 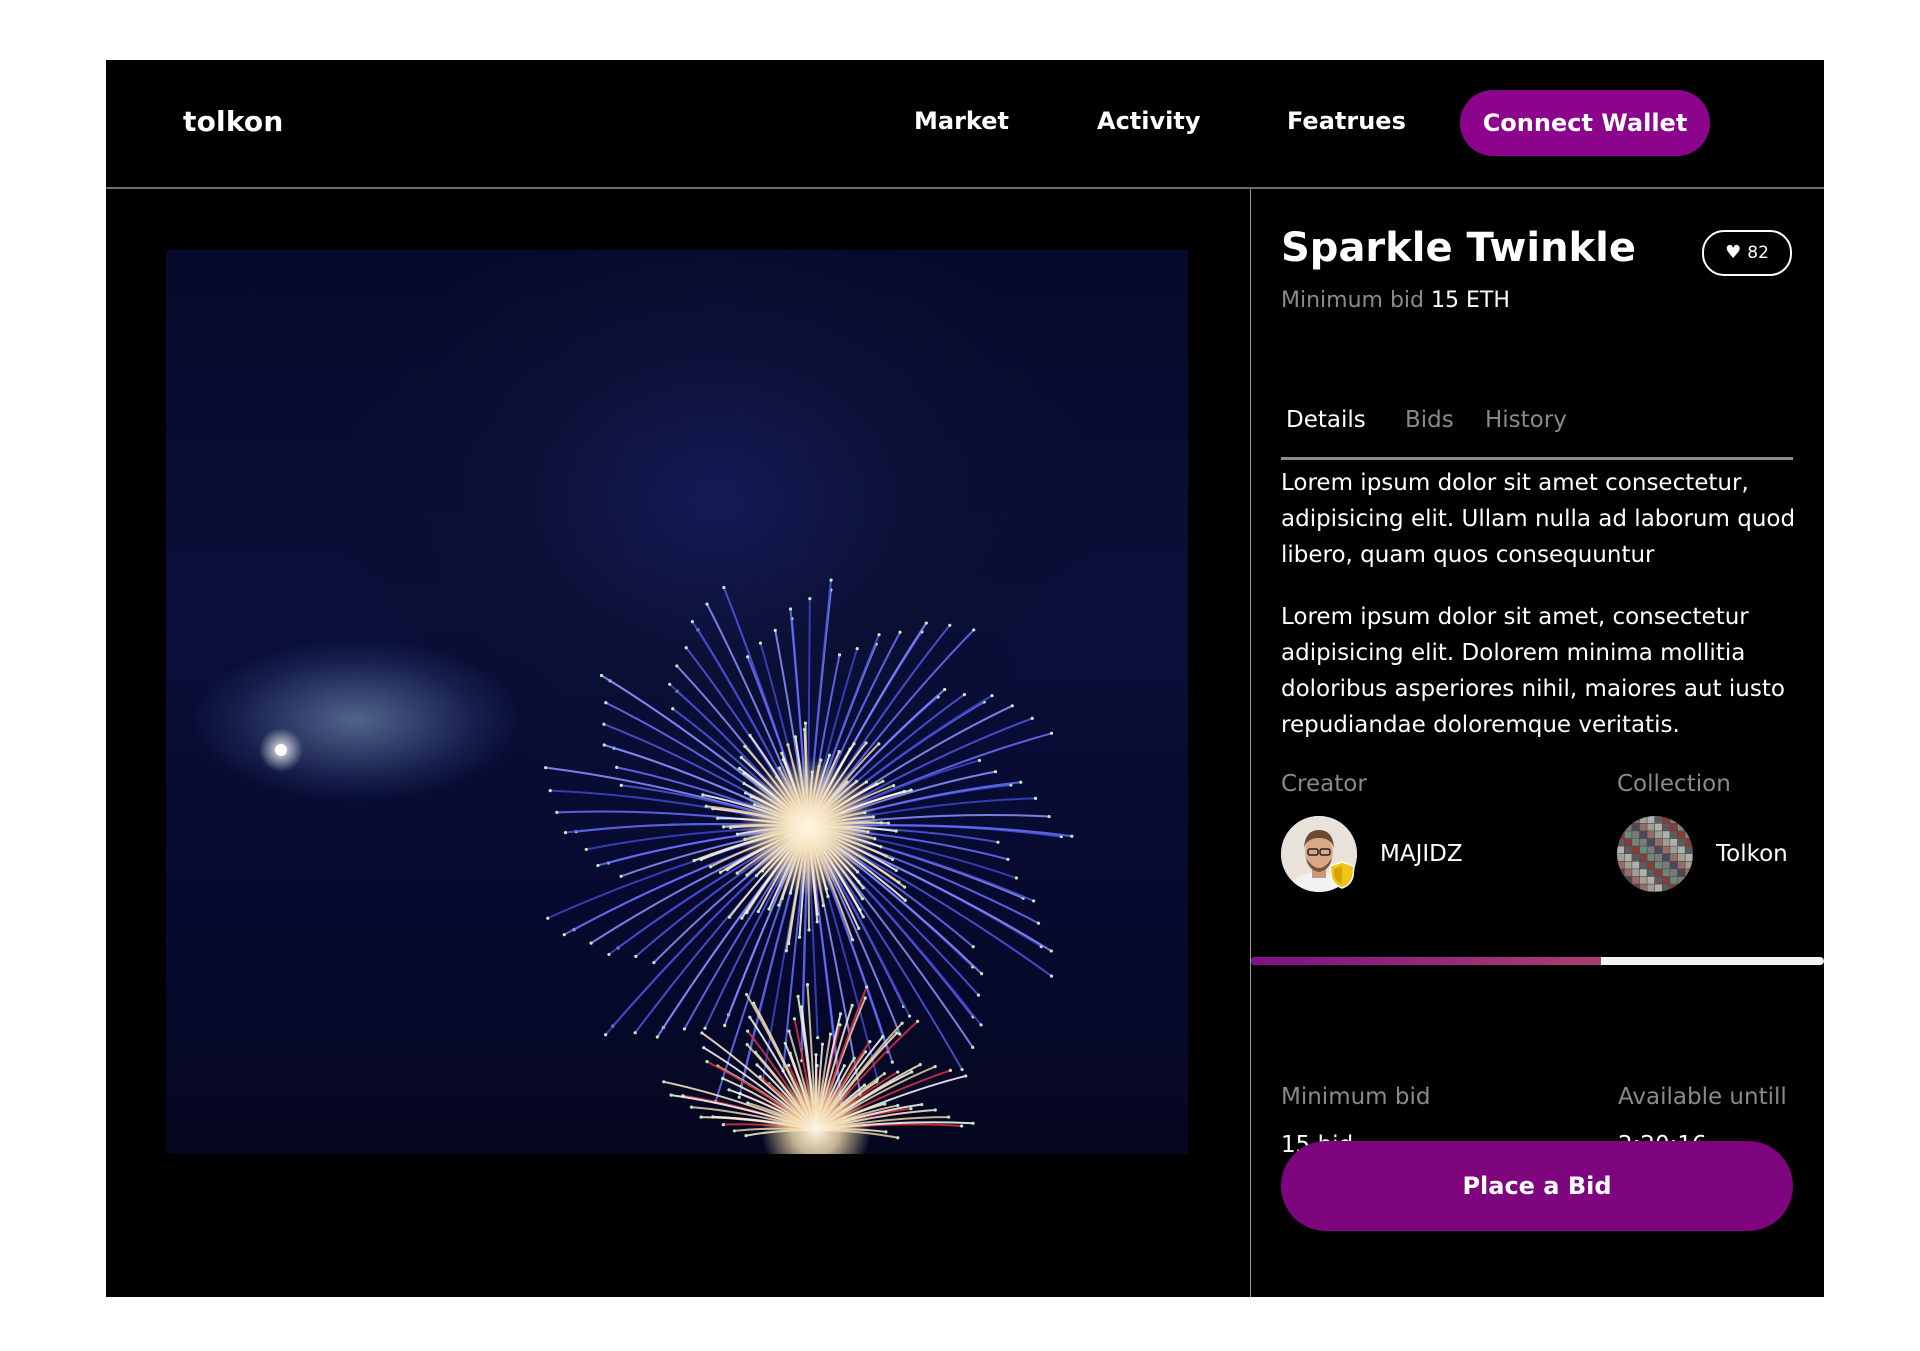 I want to click on nav-link-features: Featrues, so click(x=1346, y=121).